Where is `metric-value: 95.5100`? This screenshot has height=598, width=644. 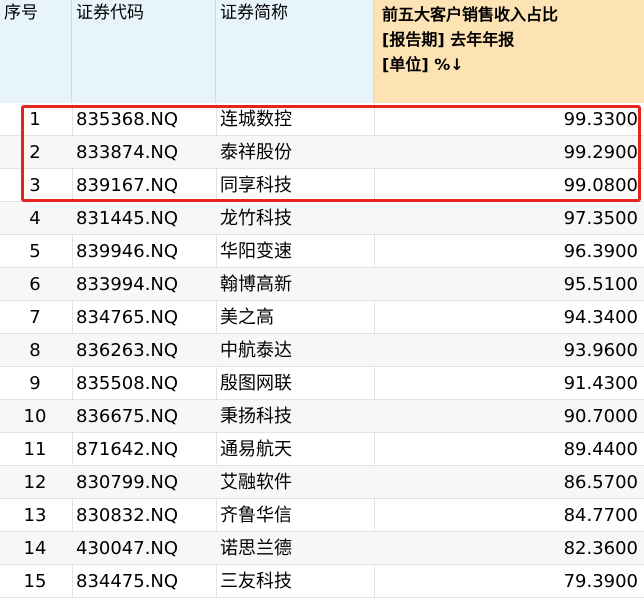
metric-value: 95.5100 is located at coordinates (600, 284).